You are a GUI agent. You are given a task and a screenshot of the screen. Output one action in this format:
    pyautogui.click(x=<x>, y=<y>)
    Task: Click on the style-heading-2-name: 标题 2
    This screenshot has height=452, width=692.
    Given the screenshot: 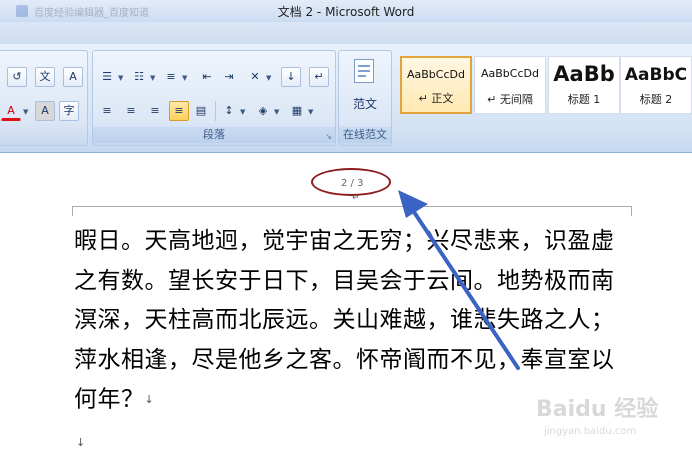 What is the action you would take?
    pyautogui.click(x=656, y=99)
    